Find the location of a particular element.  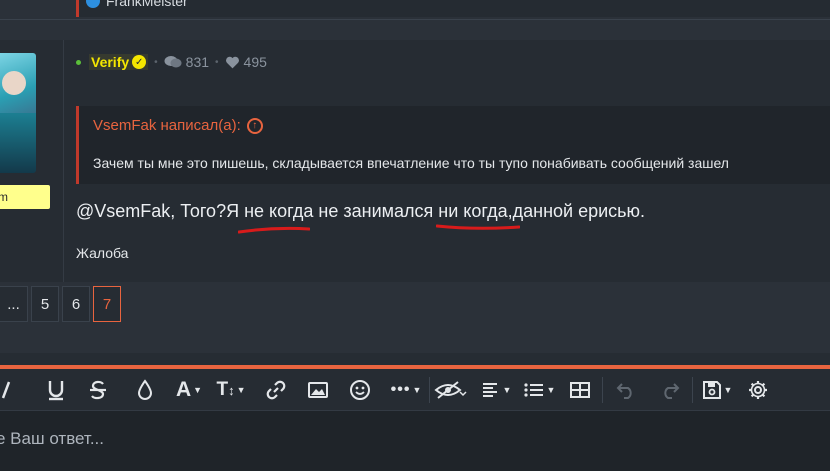

settings-icon is located at coordinates (758, 390).